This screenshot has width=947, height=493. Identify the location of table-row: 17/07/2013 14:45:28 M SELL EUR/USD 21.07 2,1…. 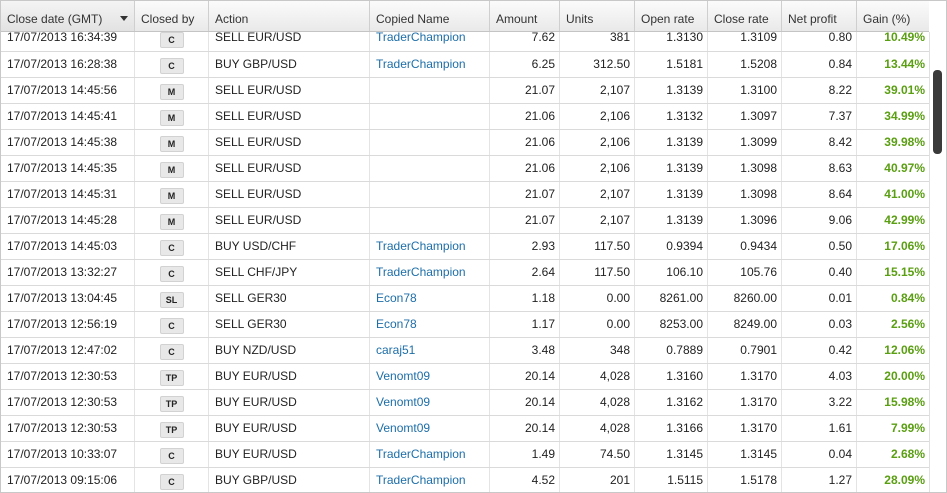
(465, 221).